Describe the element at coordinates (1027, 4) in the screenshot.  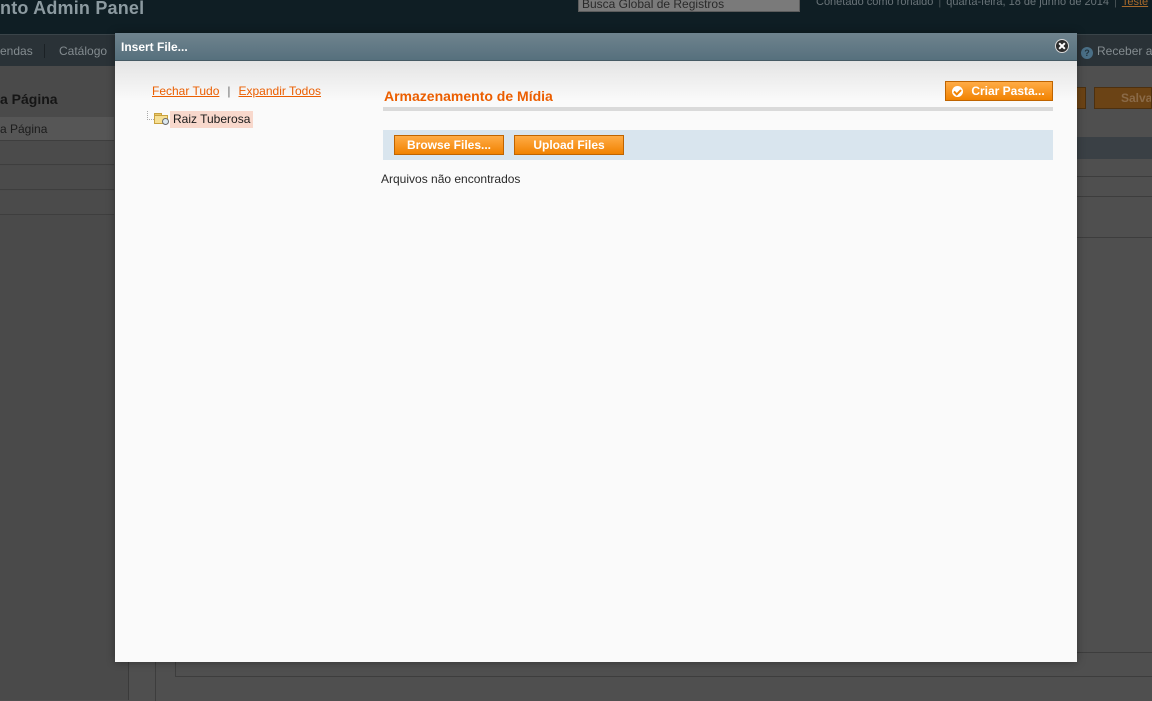
I see `header-date: quarta-feira, 18 de junho de 2014` at that location.